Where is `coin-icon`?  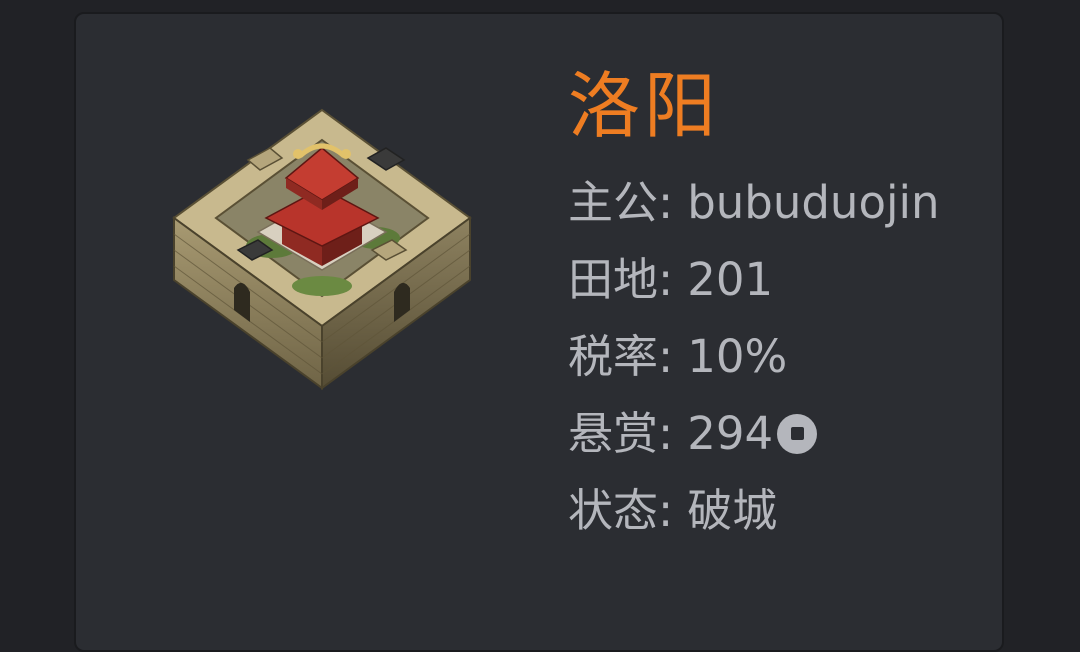
coin-icon is located at coordinates (797, 433).